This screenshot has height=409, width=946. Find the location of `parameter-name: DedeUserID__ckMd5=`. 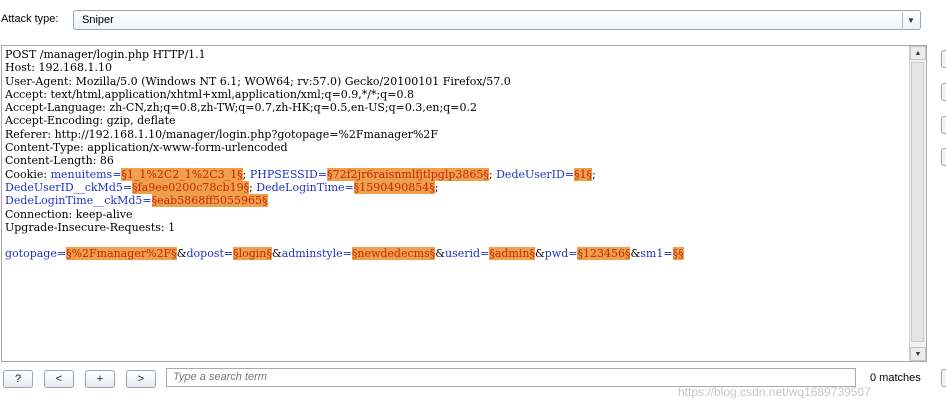

parameter-name: DedeUserID__ckMd5= is located at coordinates (69, 187).